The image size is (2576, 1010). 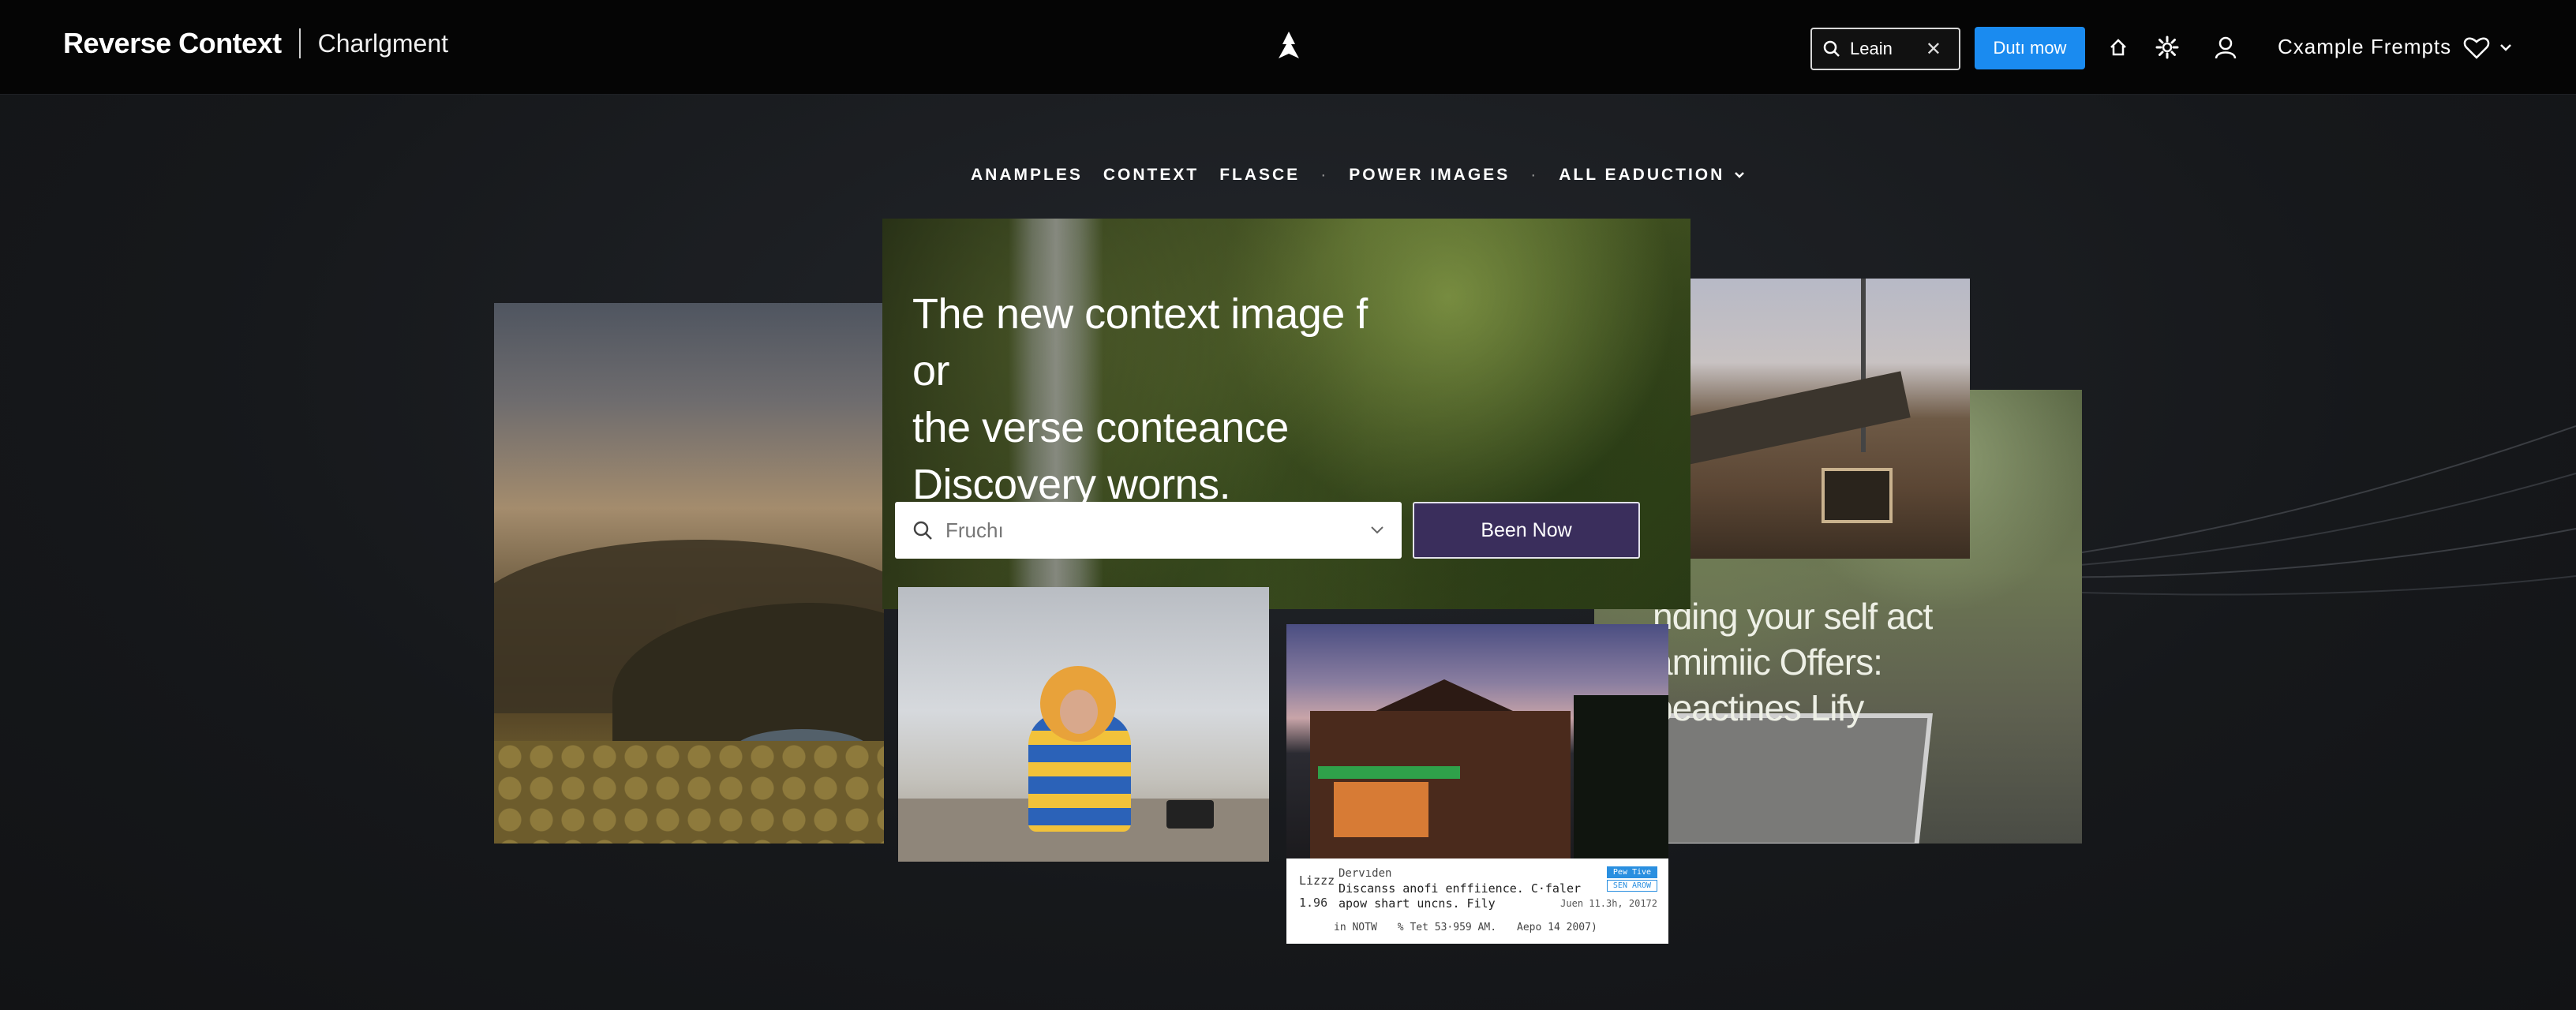 I want to click on top-search-input: Leain ✕, so click(x=1885, y=49).